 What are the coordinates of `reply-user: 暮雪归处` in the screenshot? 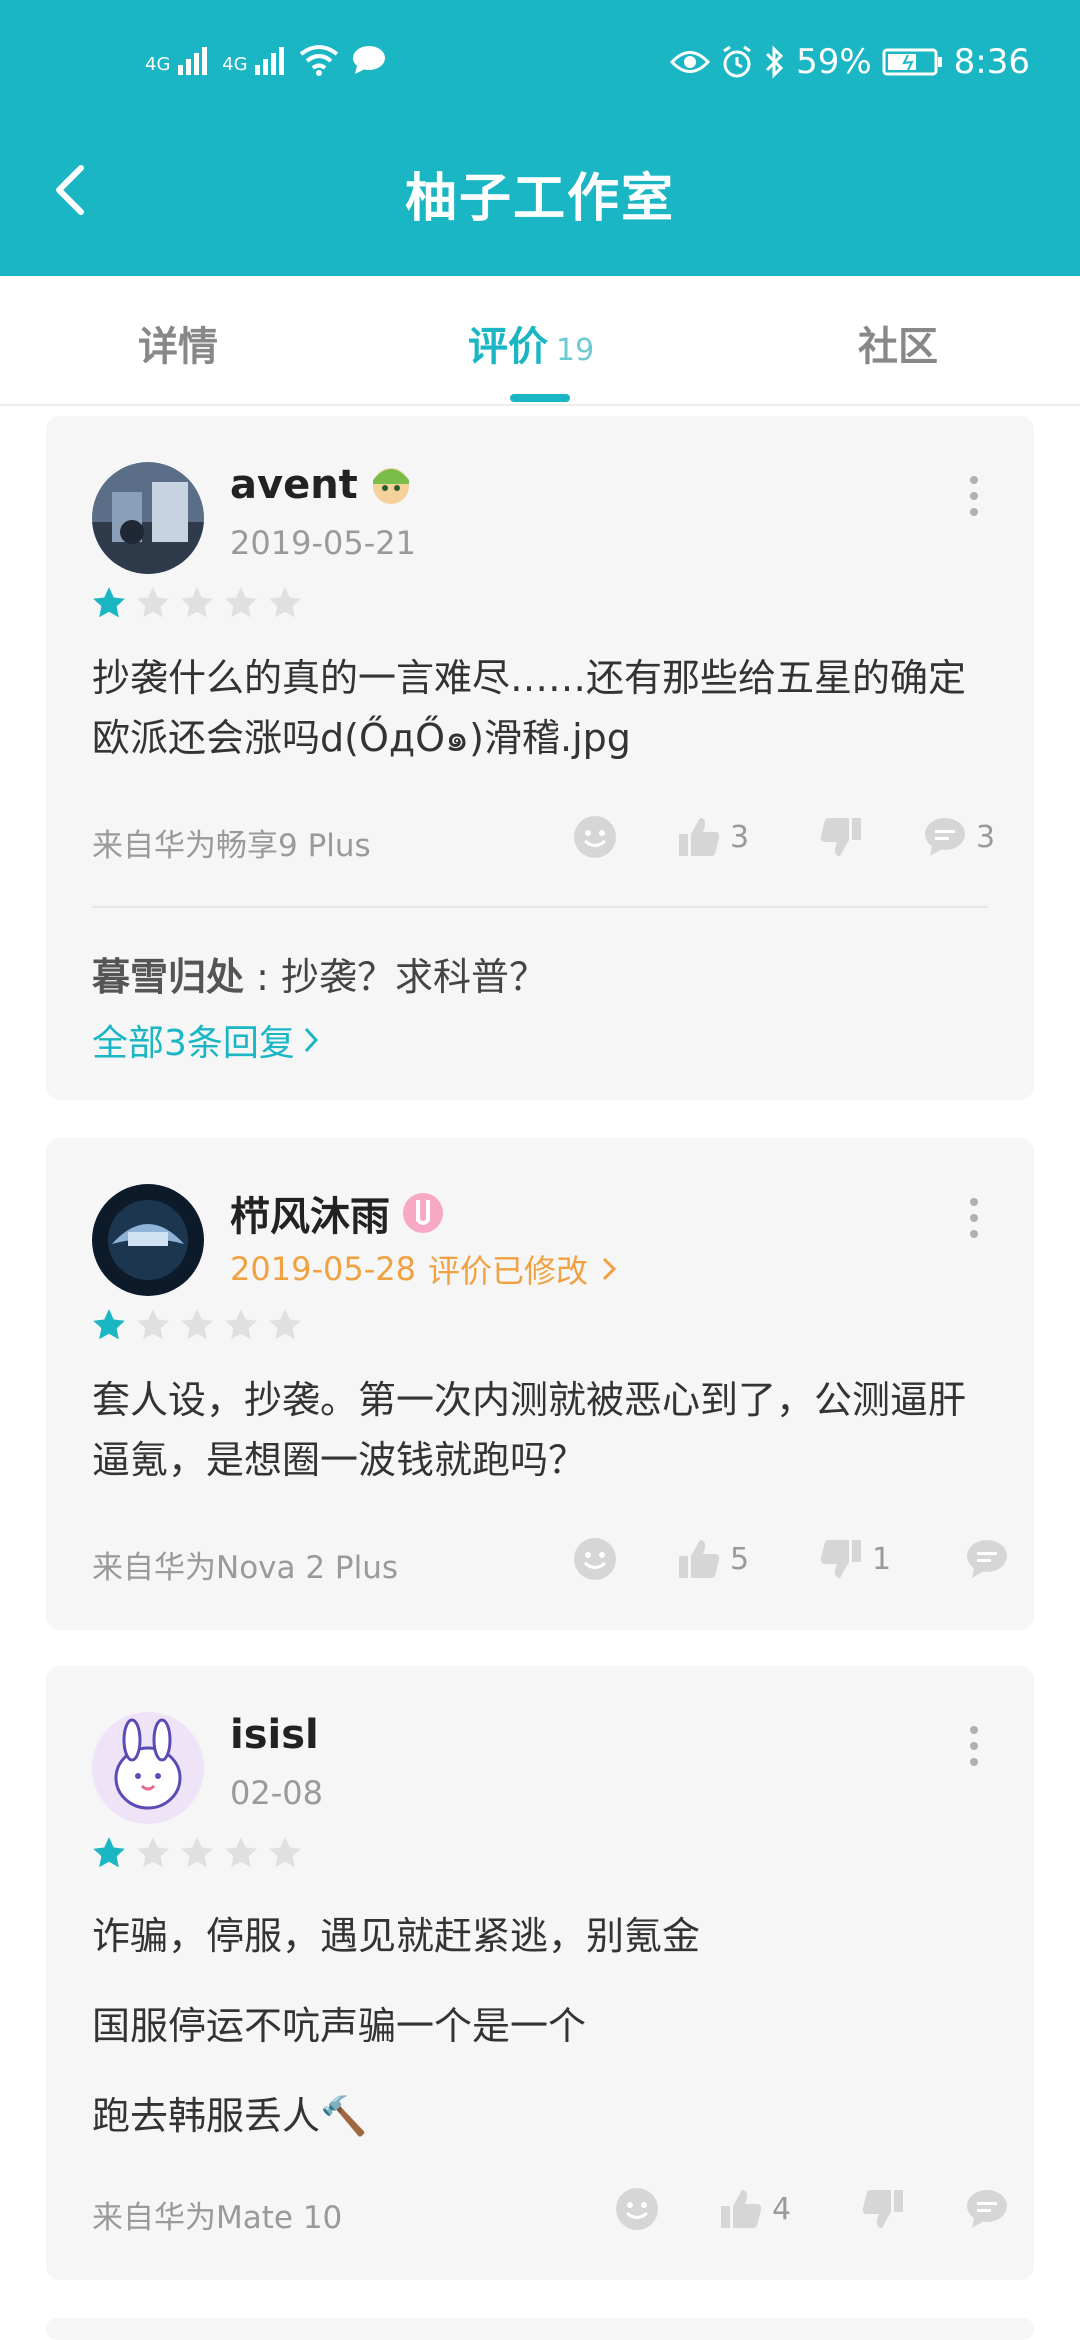 It's located at (168, 977).